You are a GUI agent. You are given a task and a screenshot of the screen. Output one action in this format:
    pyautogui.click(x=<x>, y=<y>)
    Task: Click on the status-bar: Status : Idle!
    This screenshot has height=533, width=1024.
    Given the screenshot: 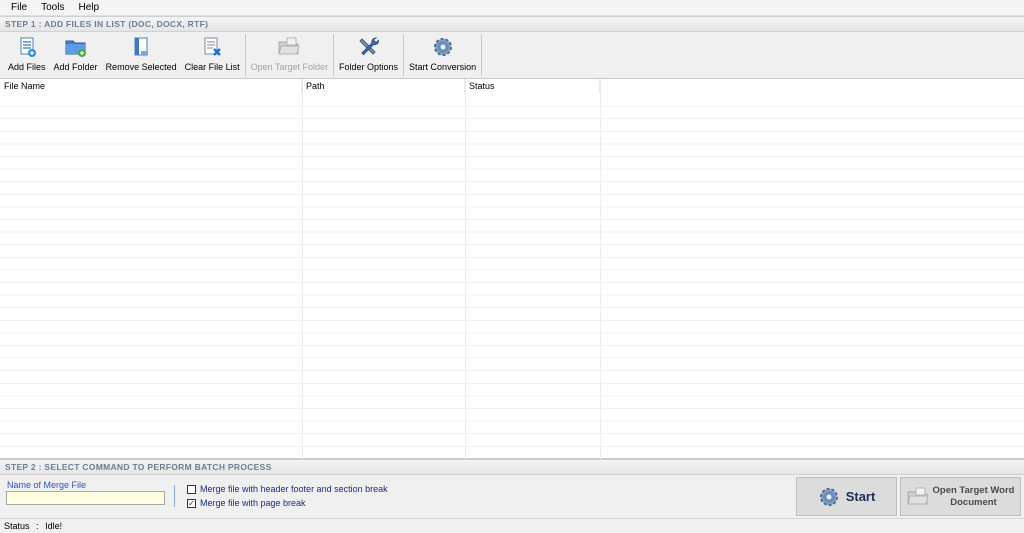 What is the action you would take?
    pyautogui.click(x=512, y=525)
    